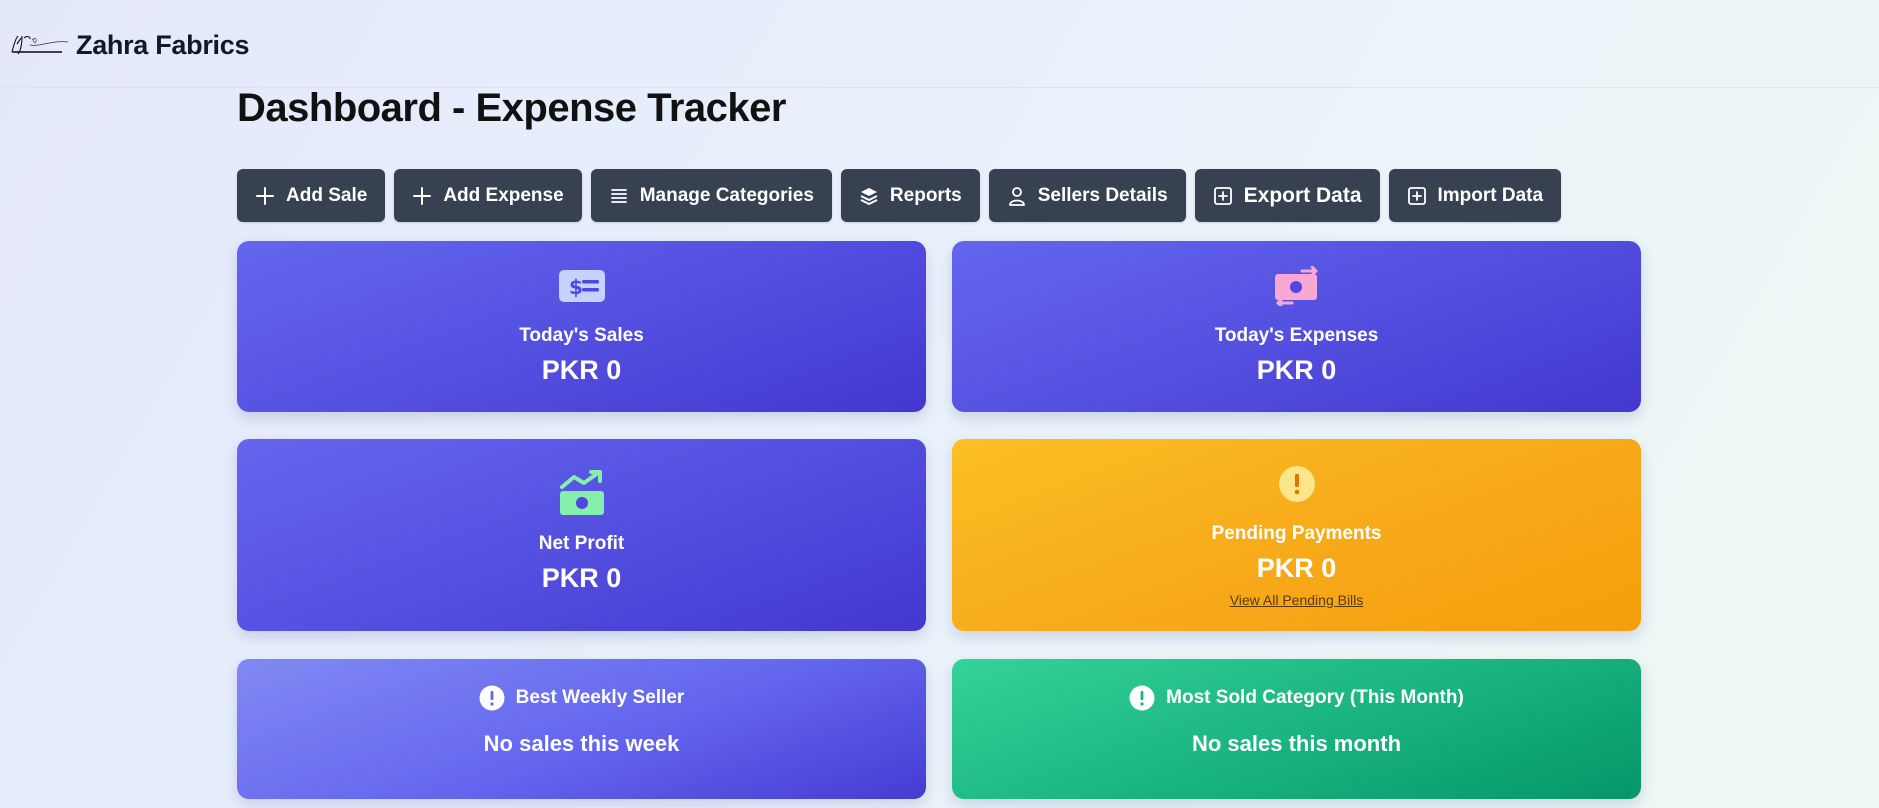 The width and height of the screenshot is (1879, 808). I want to click on todays-sales-card: $ Today's Sales PKR 0, so click(581, 326).